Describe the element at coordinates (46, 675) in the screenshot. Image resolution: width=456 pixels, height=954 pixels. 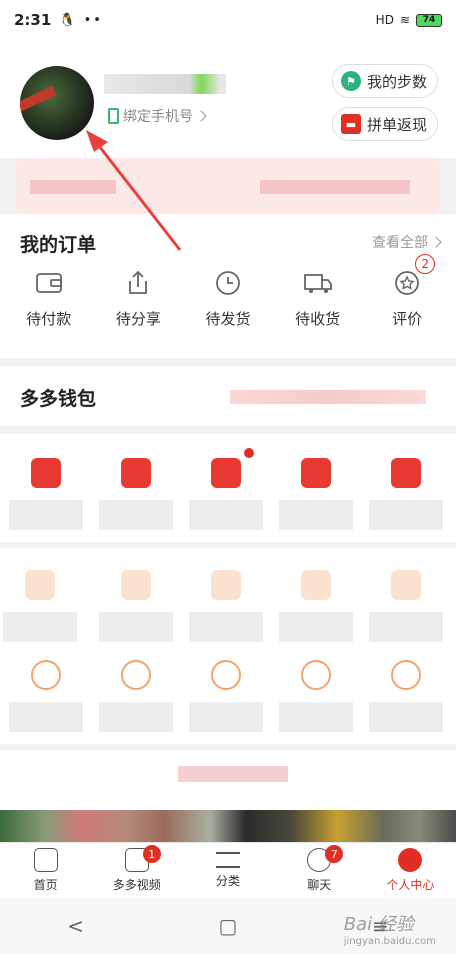
I see `document-icon` at that location.